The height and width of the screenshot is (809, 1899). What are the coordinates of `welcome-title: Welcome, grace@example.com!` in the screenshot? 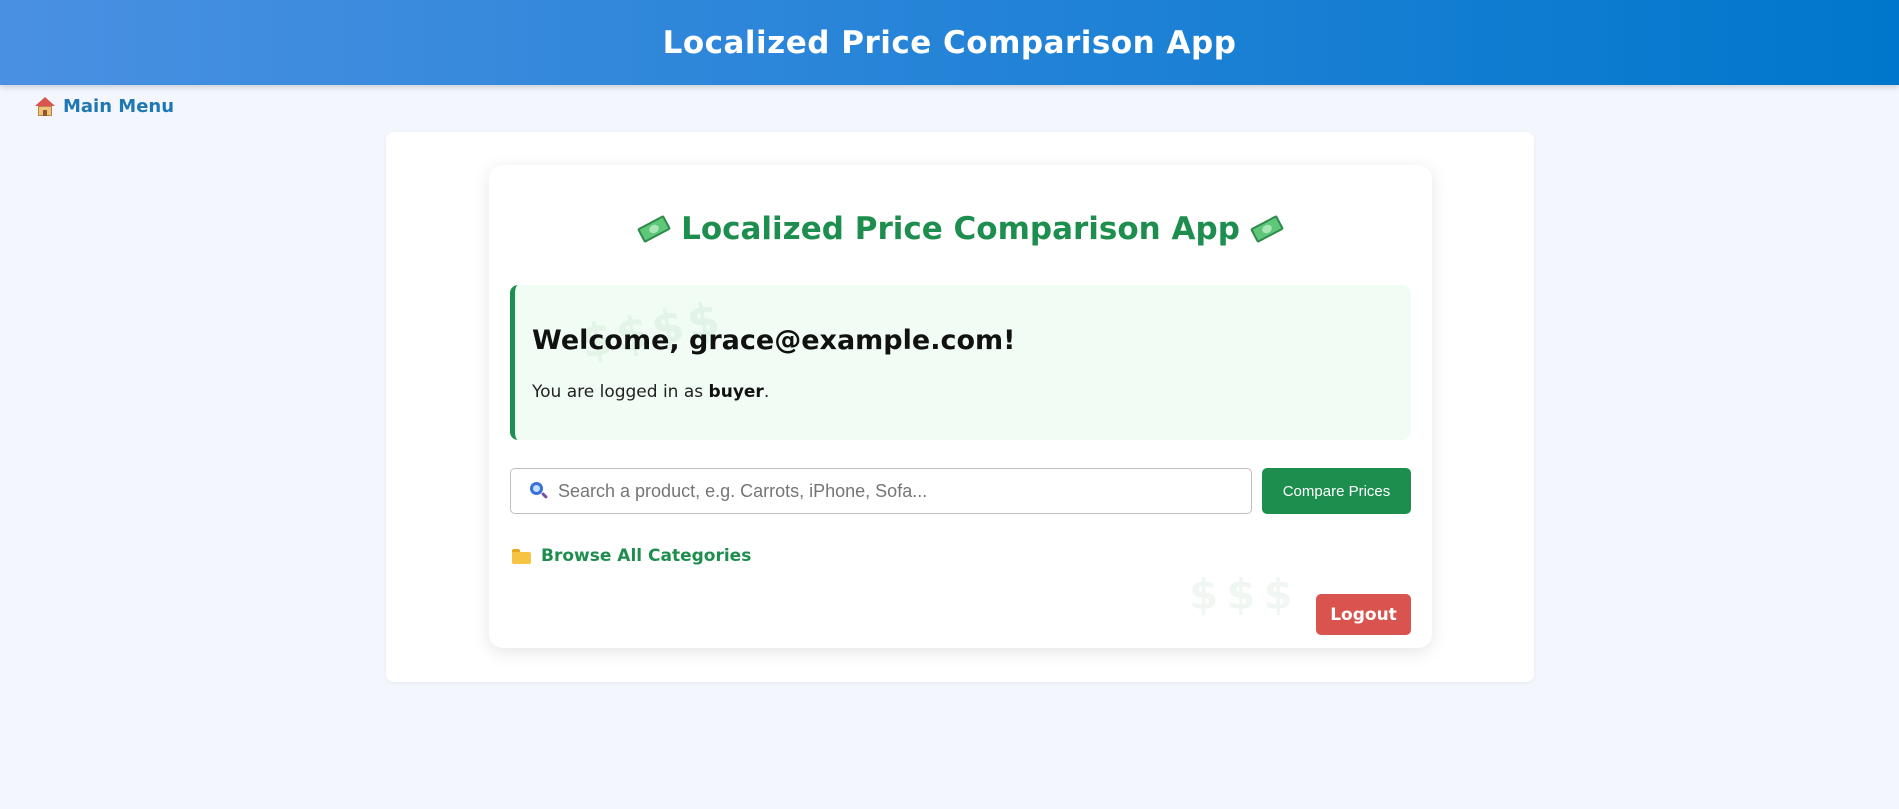 It's located at (774, 340).